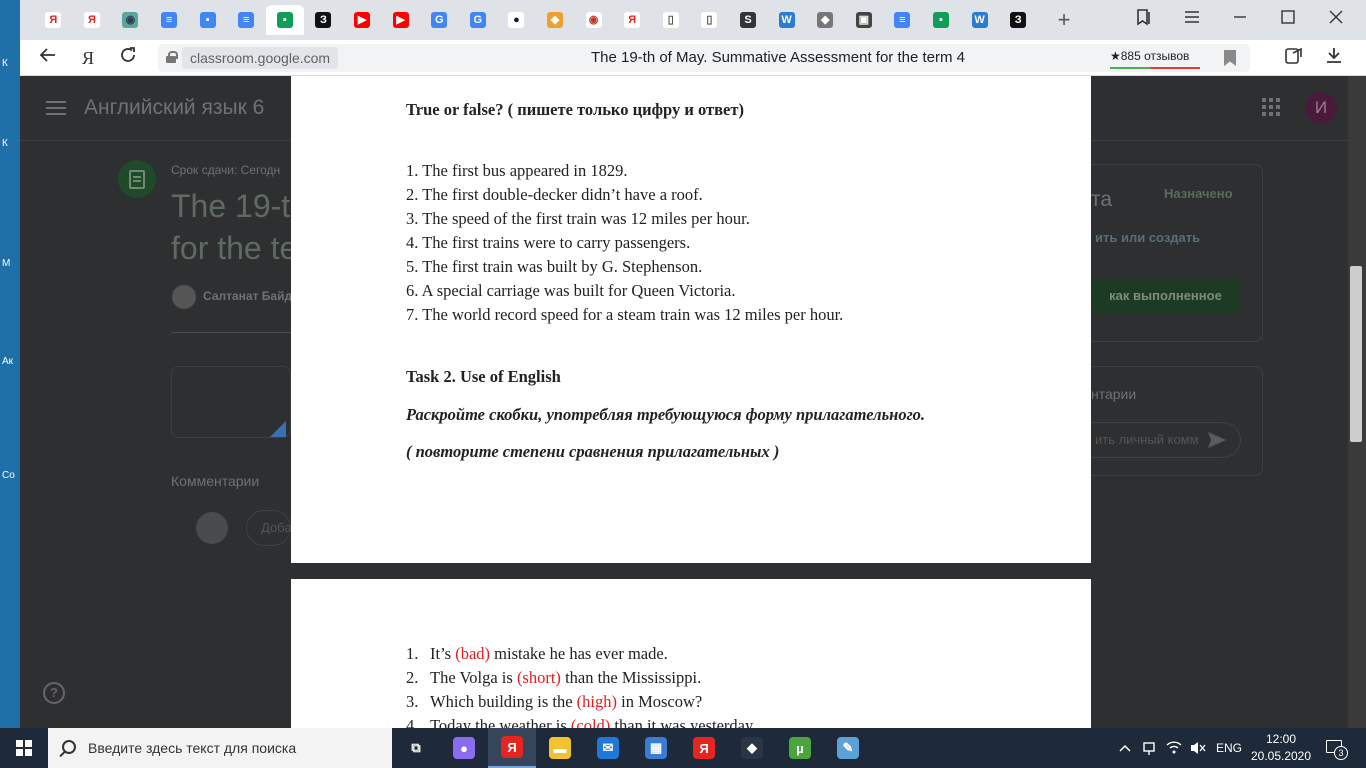 The height and width of the screenshot is (768, 1366). What do you see at coordinates (800, 748) in the screenshot?
I see `taskbar-app: µ` at bounding box center [800, 748].